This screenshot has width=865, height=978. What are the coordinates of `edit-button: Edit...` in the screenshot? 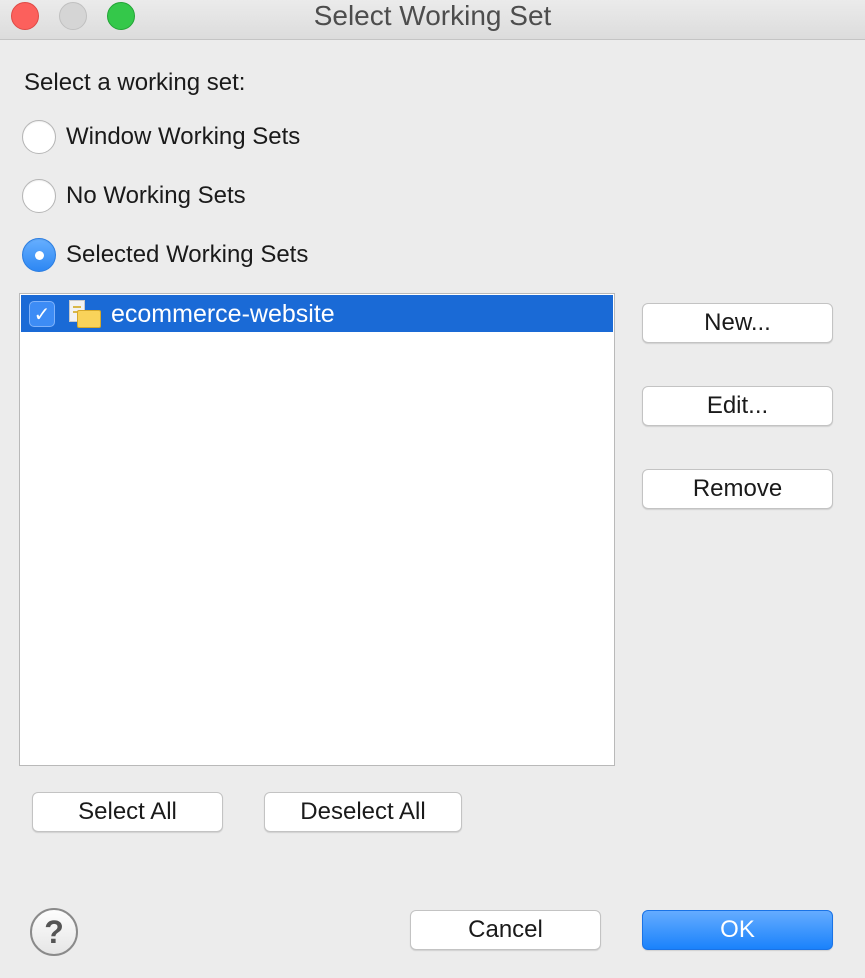 It's located at (737, 406).